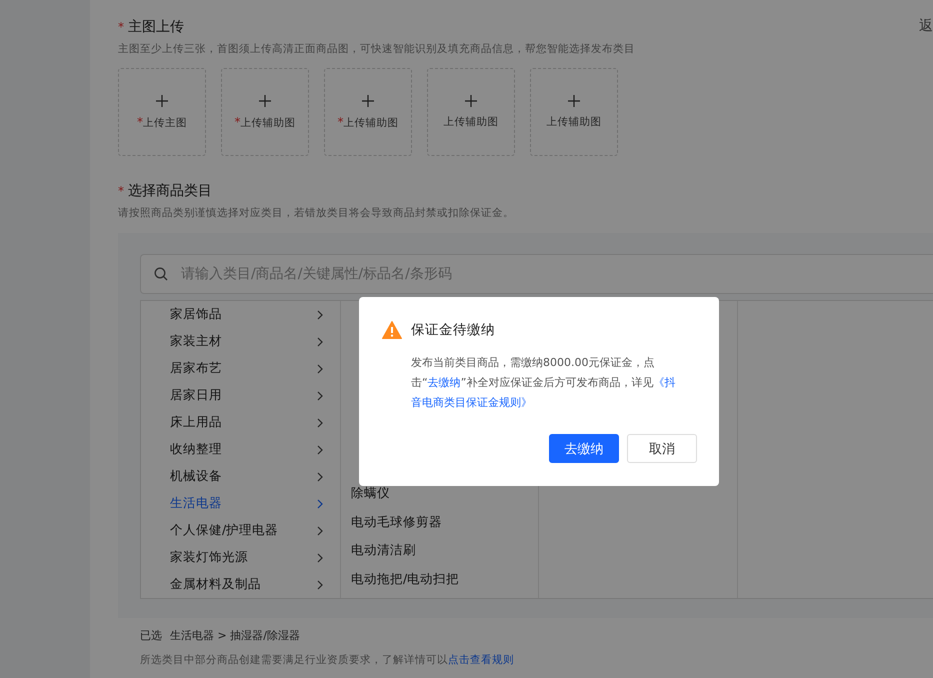 Image resolution: width=933 pixels, height=678 pixels. What do you see at coordinates (453, 330) in the screenshot?
I see `dialog-title: 保证金待缴纳` at bounding box center [453, 330].